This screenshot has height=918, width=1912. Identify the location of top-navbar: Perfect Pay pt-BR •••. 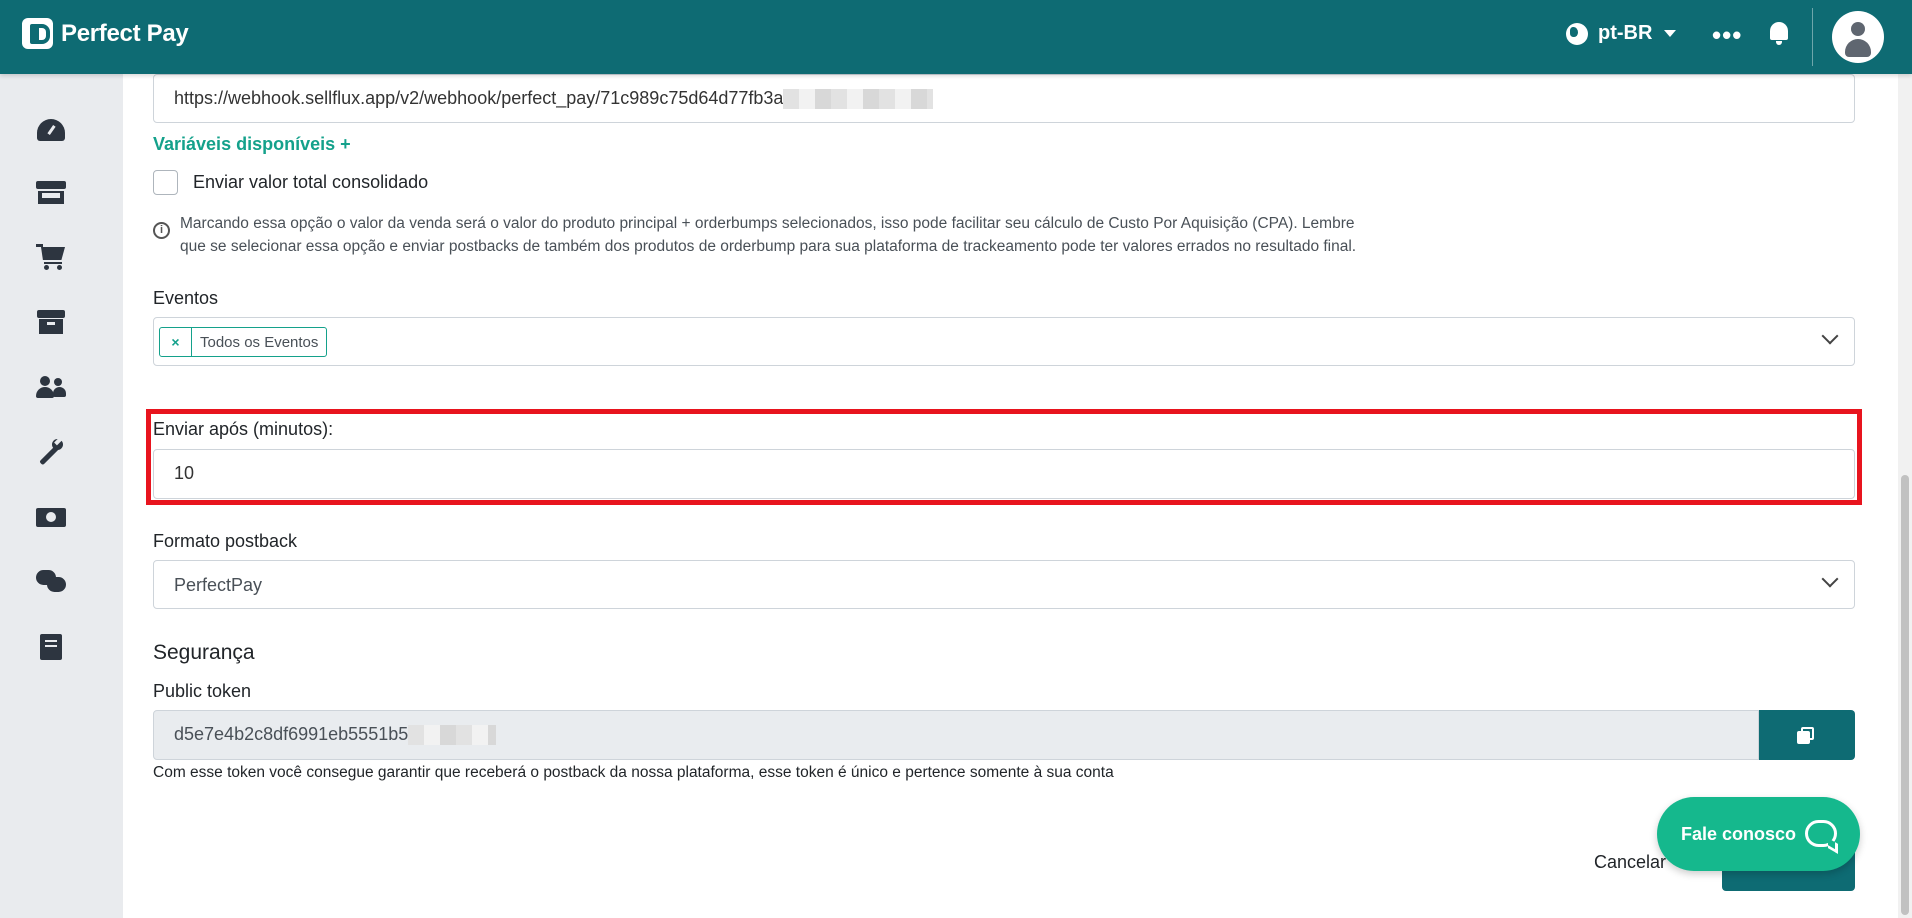
(956, 37).